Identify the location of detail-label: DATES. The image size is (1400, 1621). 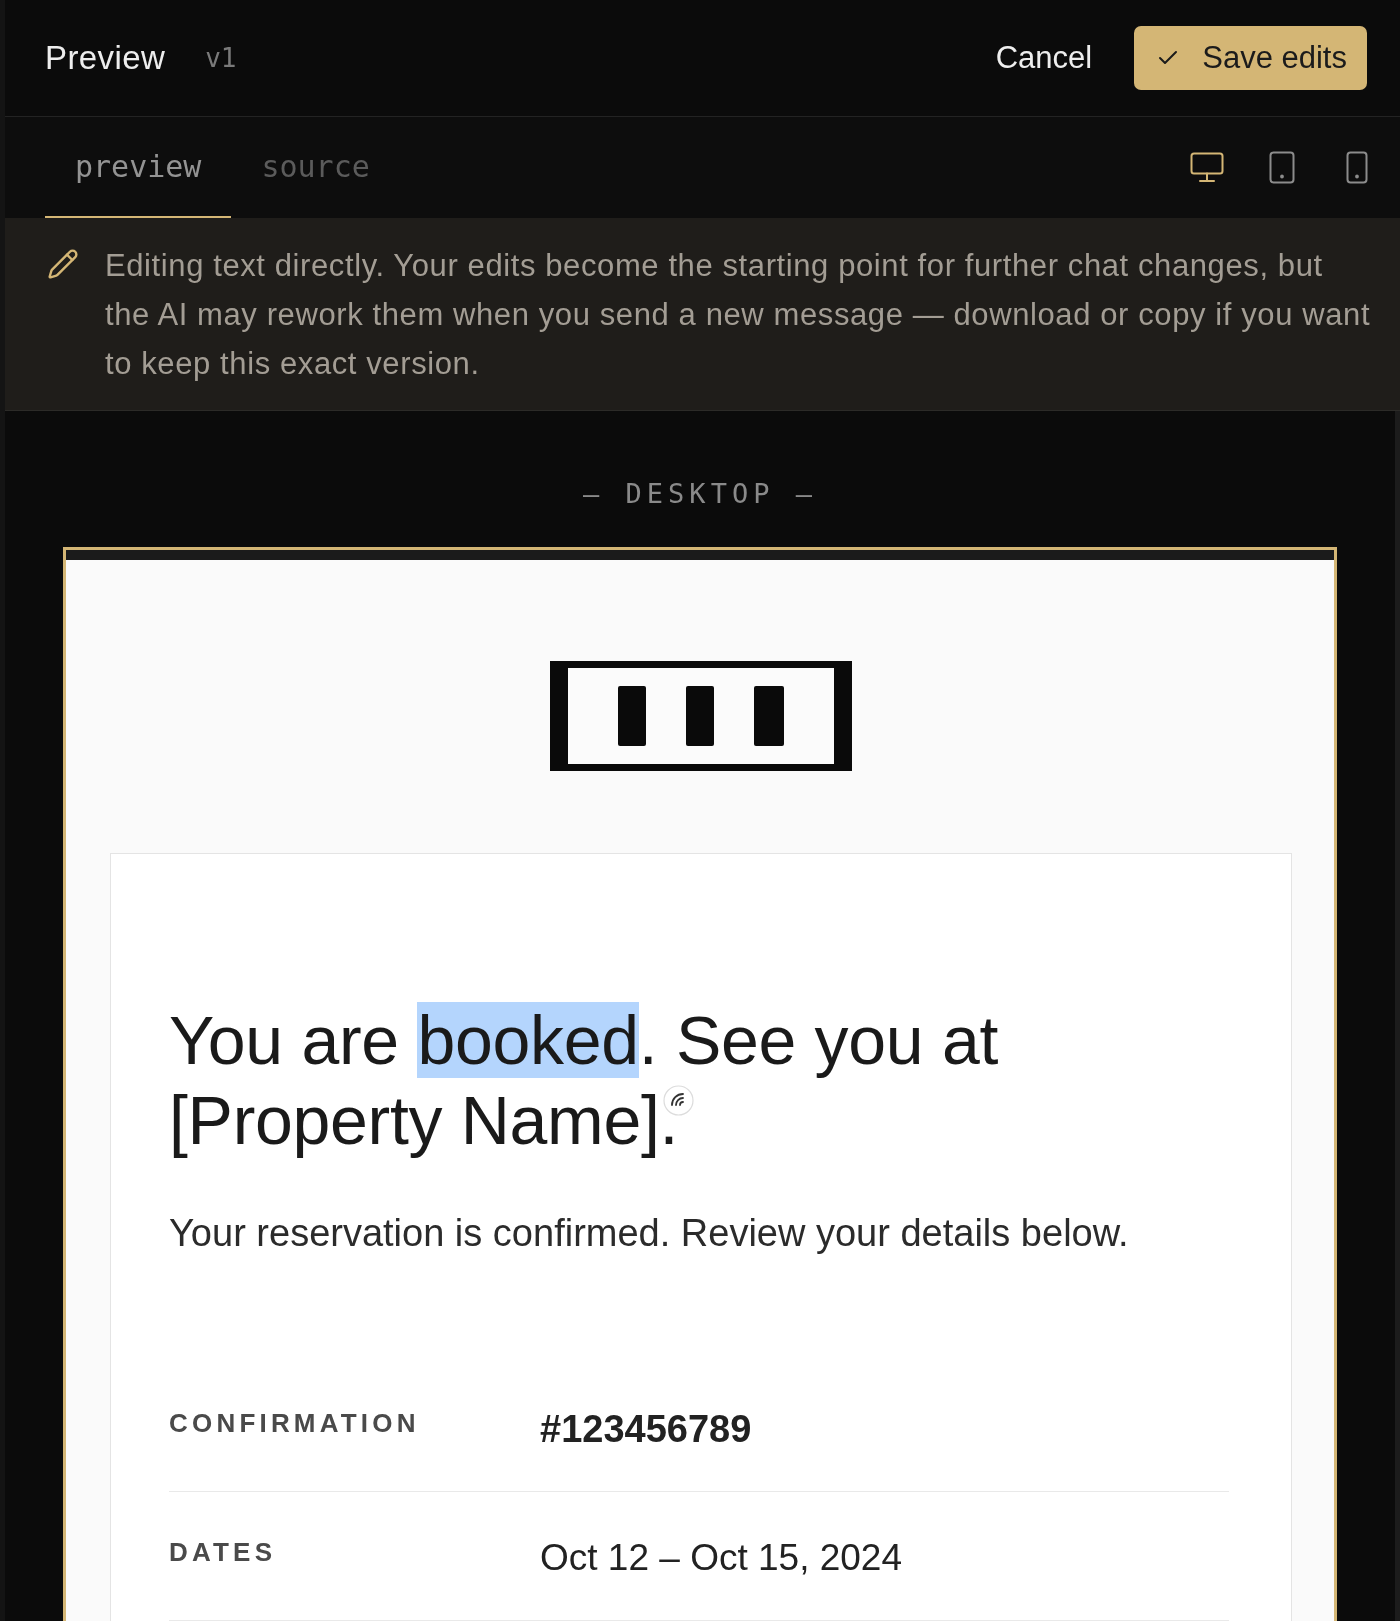
(223, 1552).